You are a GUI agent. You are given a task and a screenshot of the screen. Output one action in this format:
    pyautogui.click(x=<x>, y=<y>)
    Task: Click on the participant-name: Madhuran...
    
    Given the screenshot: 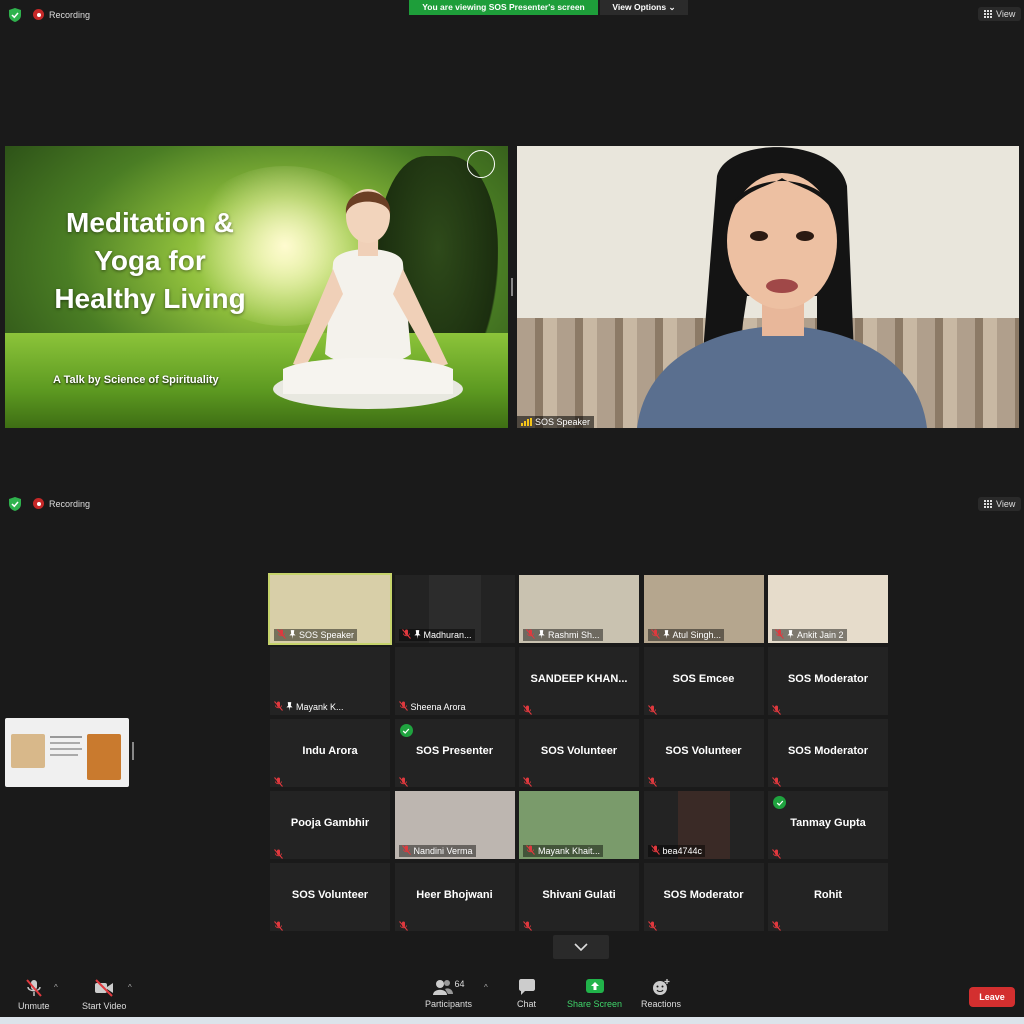 What is the action you would take?
    pyautogui.click(x=447, y=635)
    